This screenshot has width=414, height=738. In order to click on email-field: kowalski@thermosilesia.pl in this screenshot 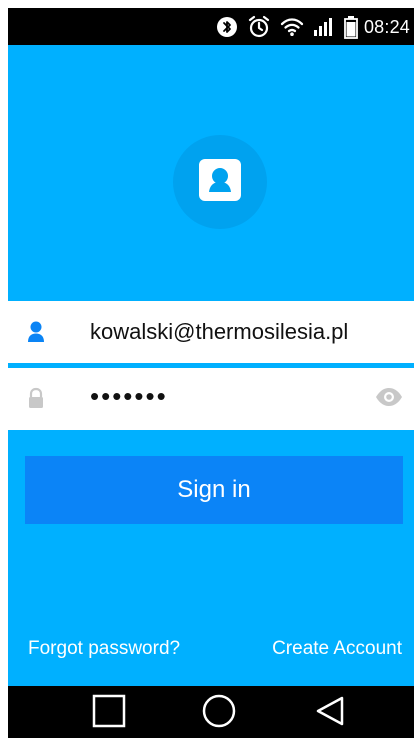, I will do `click(211, 332)`.